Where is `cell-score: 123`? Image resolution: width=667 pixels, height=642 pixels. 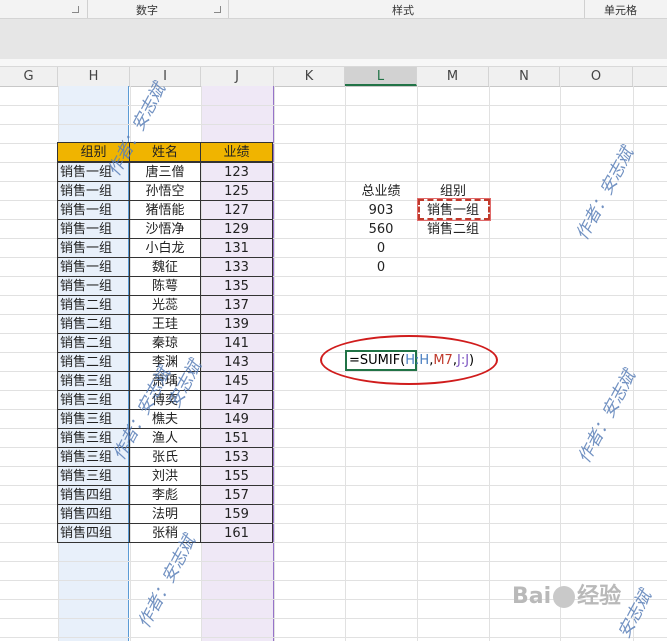
cell-score: 123 is located at coordinates (236, 172).